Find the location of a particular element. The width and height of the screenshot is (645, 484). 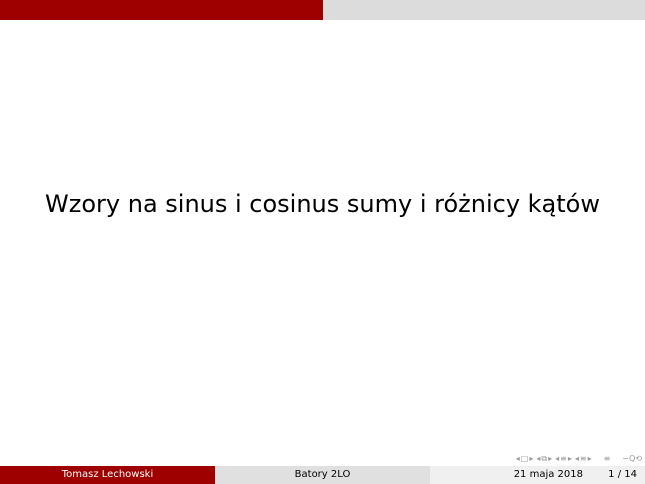

footer-institute: Batory 2LO is located at coordinates (322, 475).